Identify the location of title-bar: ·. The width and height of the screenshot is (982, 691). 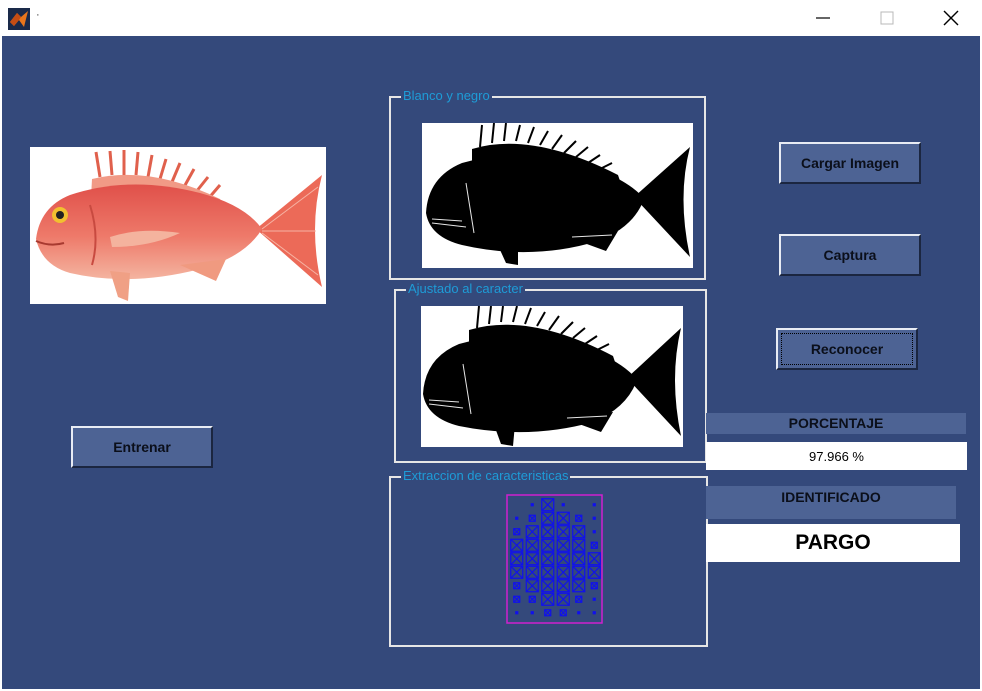
(491, 18).